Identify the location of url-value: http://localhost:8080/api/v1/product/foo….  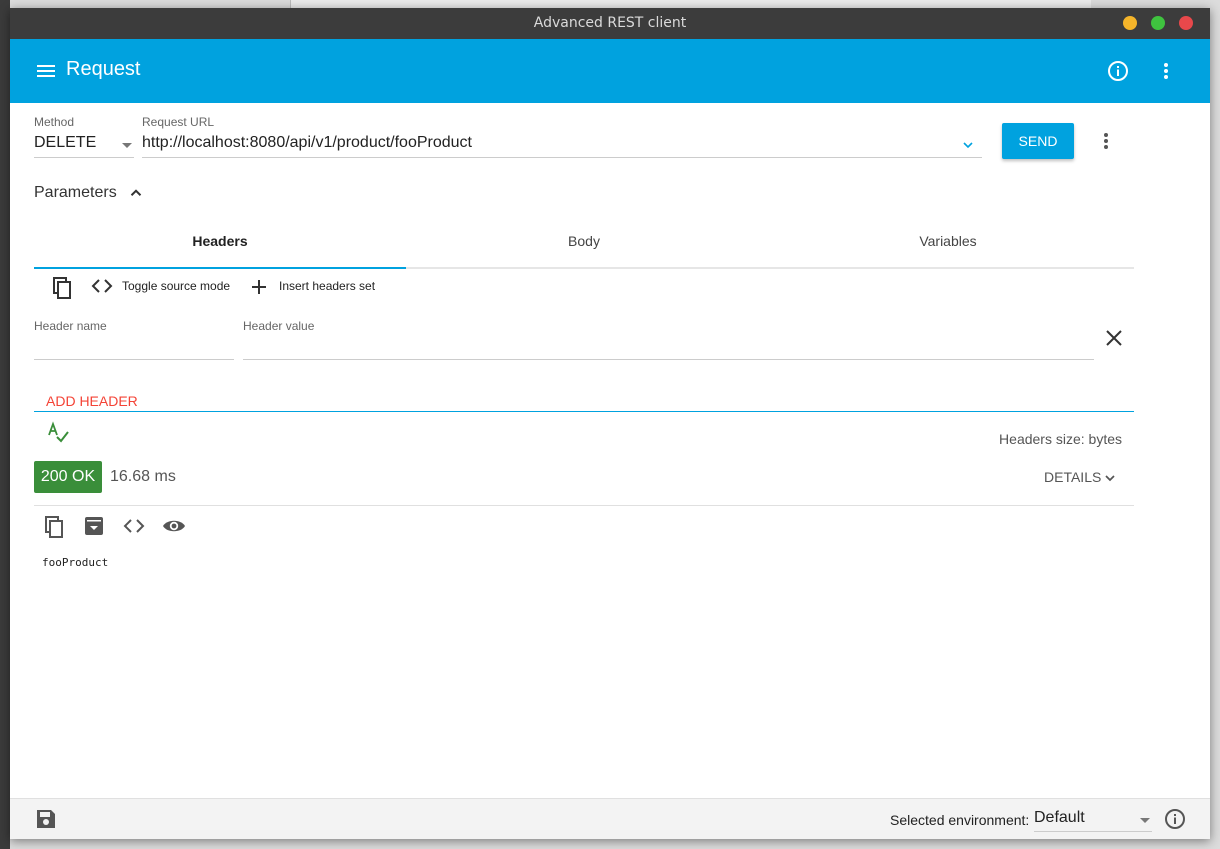
(307, 142).